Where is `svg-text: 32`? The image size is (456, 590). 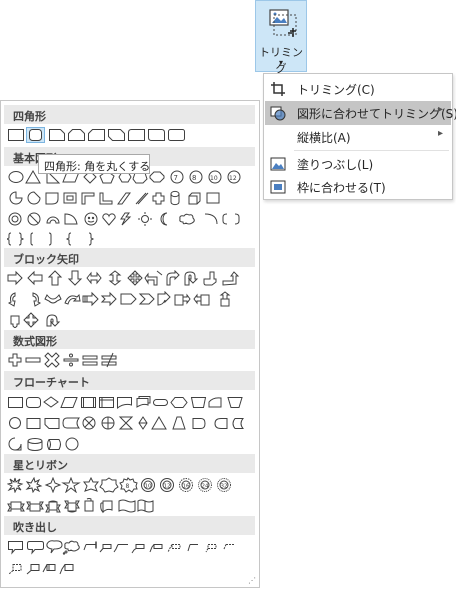 svg-text: 32 is located at coordinates (224, 487).